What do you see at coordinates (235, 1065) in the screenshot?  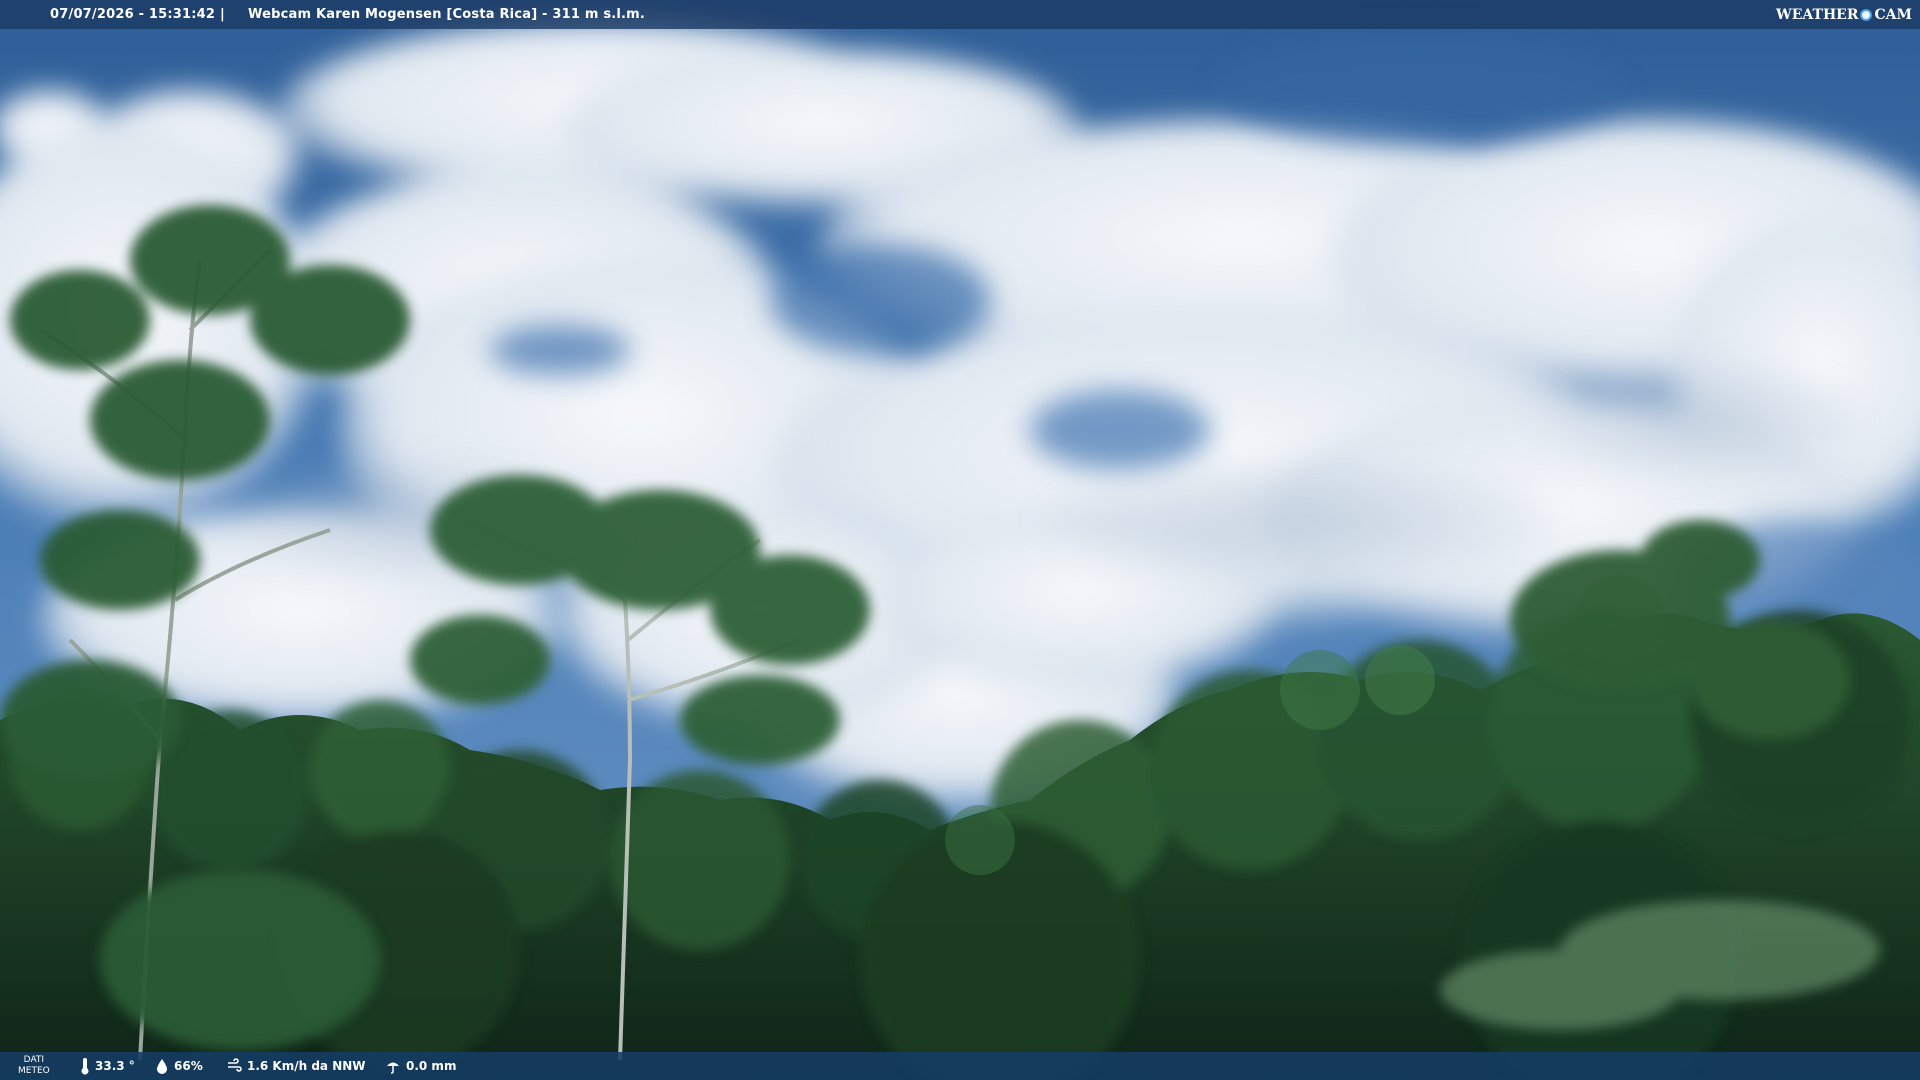 I see `wind-icon` at bounding box center [235, 1065].